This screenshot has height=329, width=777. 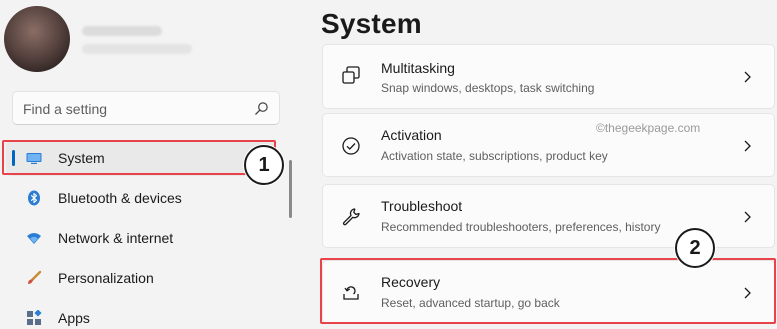 What do you see at coordinates (139, 157) in the screenshot?
I see `annotation-highlight-system` at bounding box center [139, 157].